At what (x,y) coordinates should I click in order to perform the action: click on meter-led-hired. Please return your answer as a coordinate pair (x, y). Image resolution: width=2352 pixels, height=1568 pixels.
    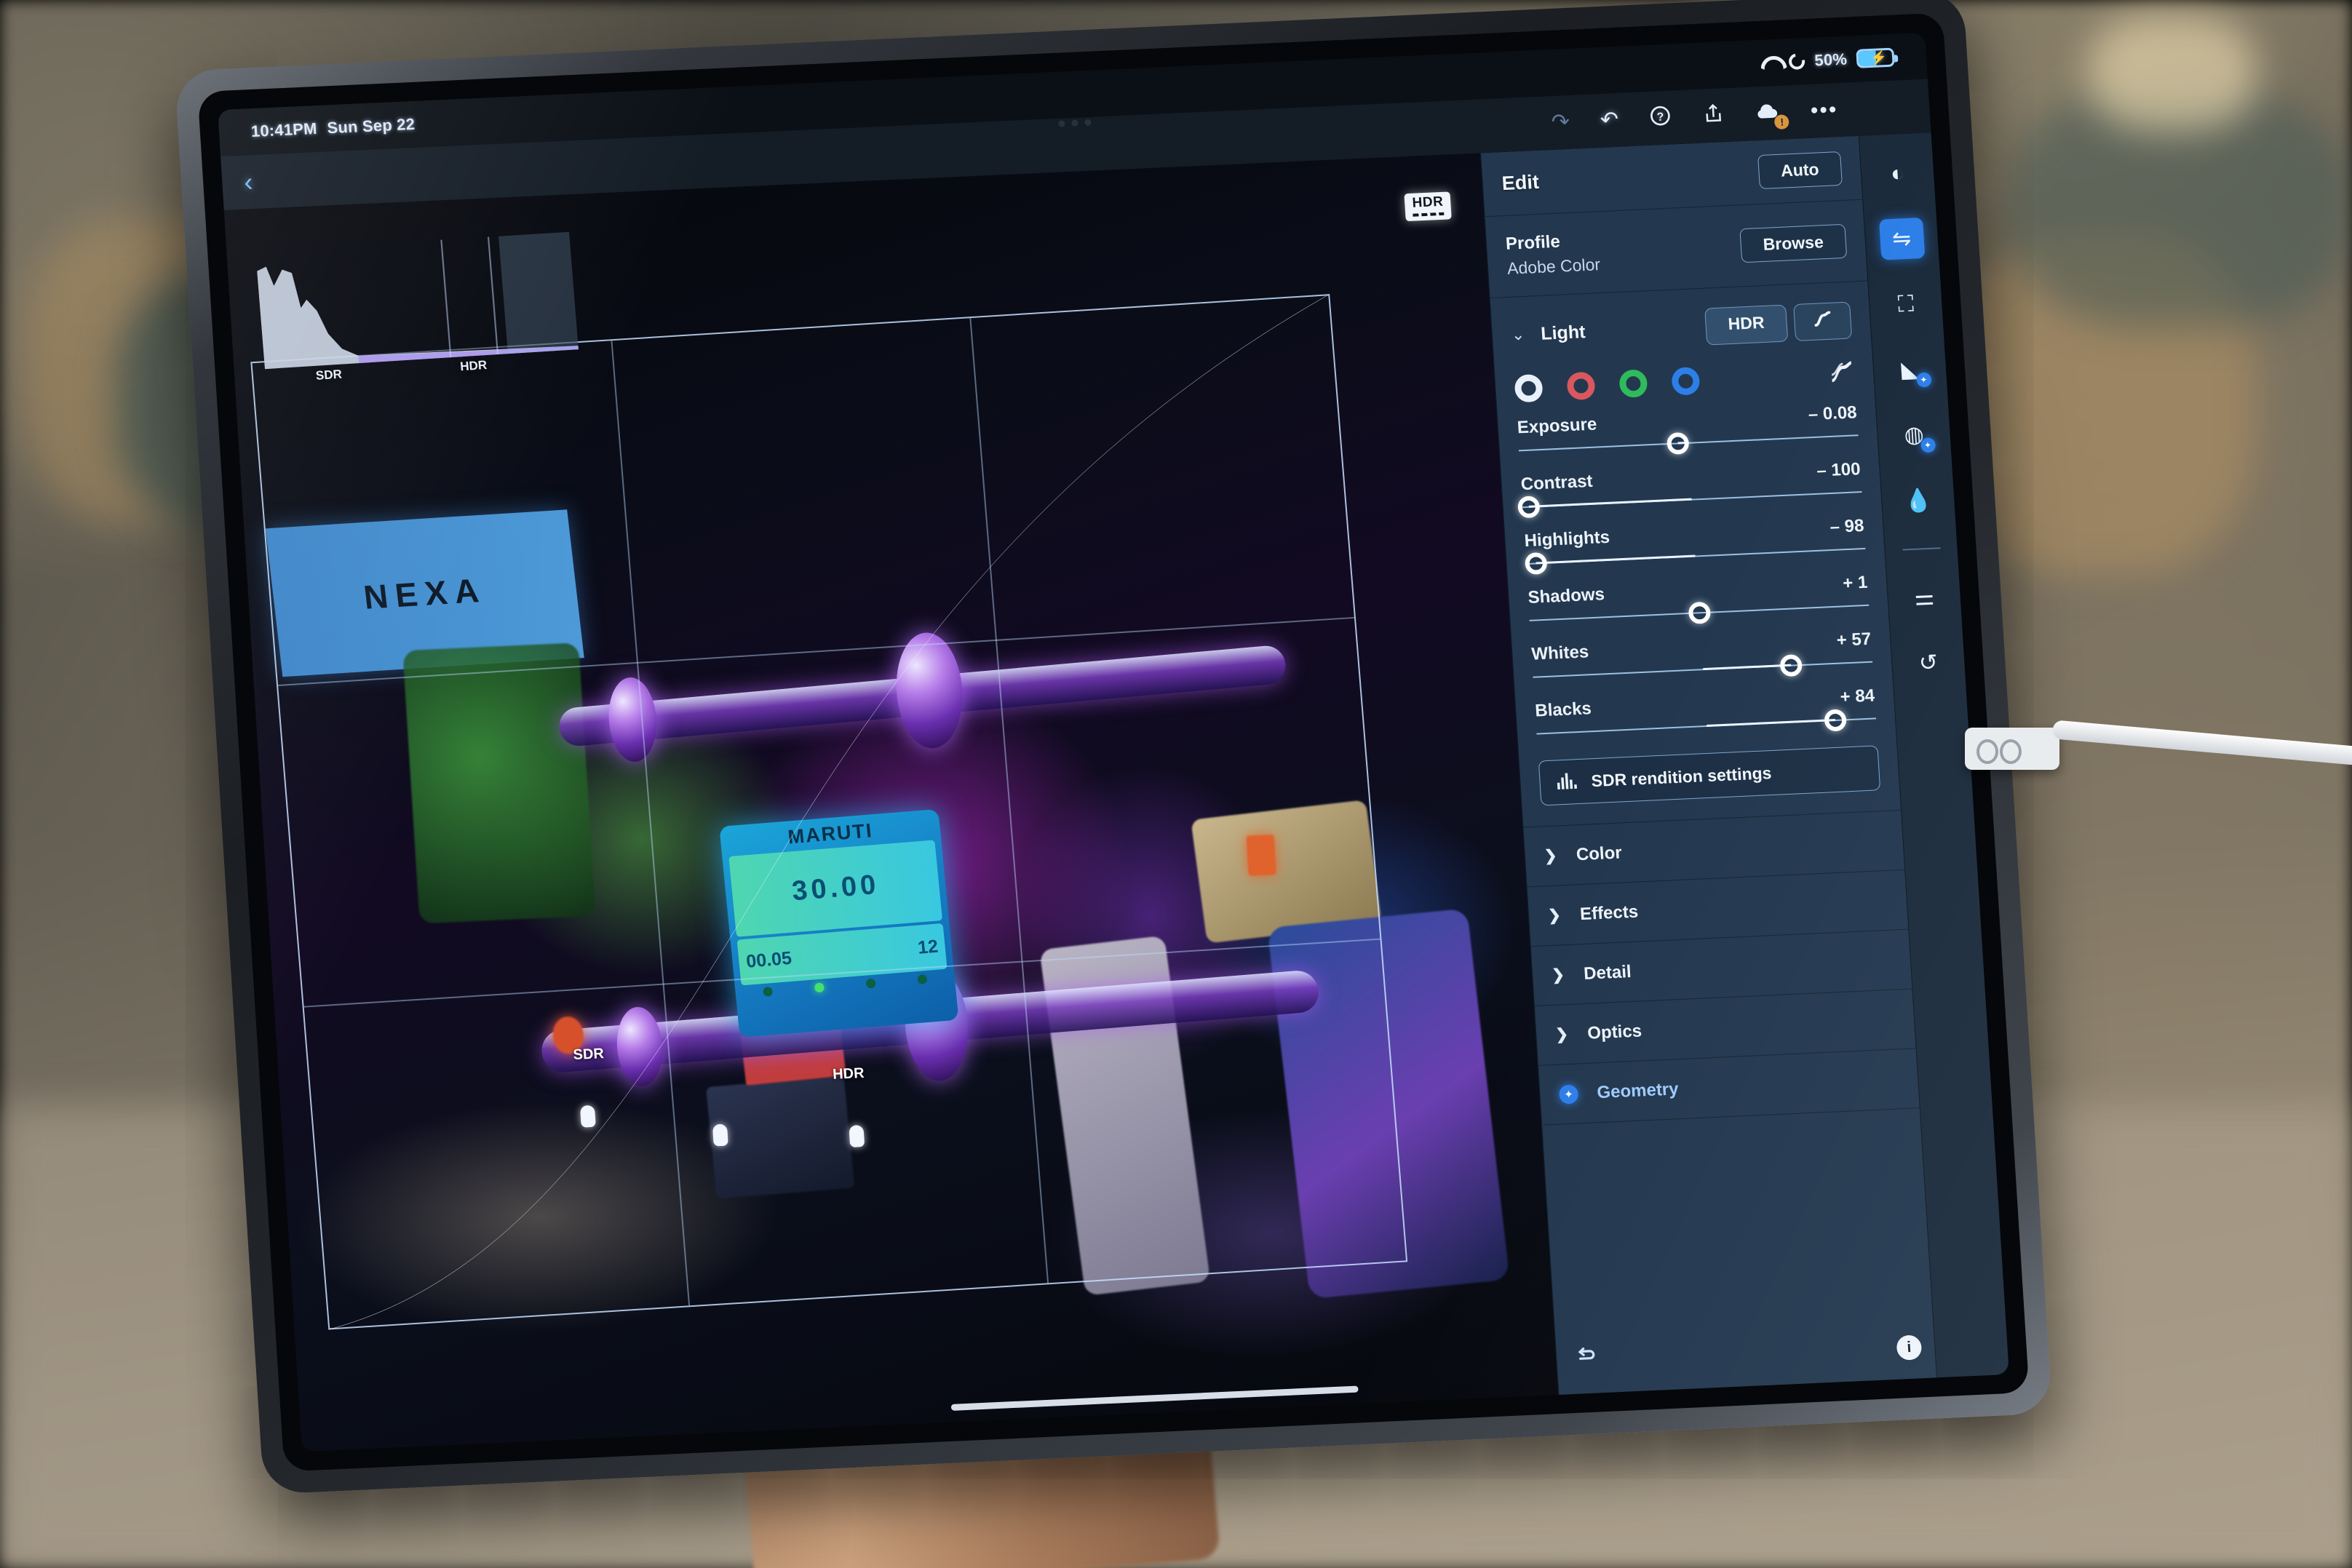
    Looking at the image, I should click on (819, 987).